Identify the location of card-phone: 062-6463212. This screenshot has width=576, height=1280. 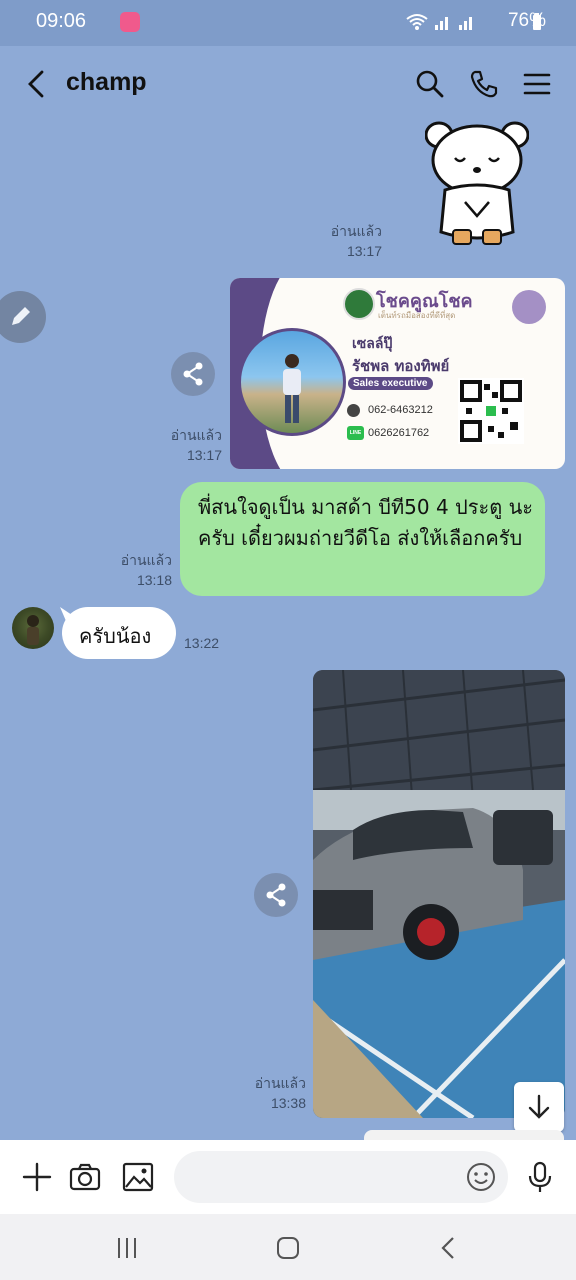
(400, 410).